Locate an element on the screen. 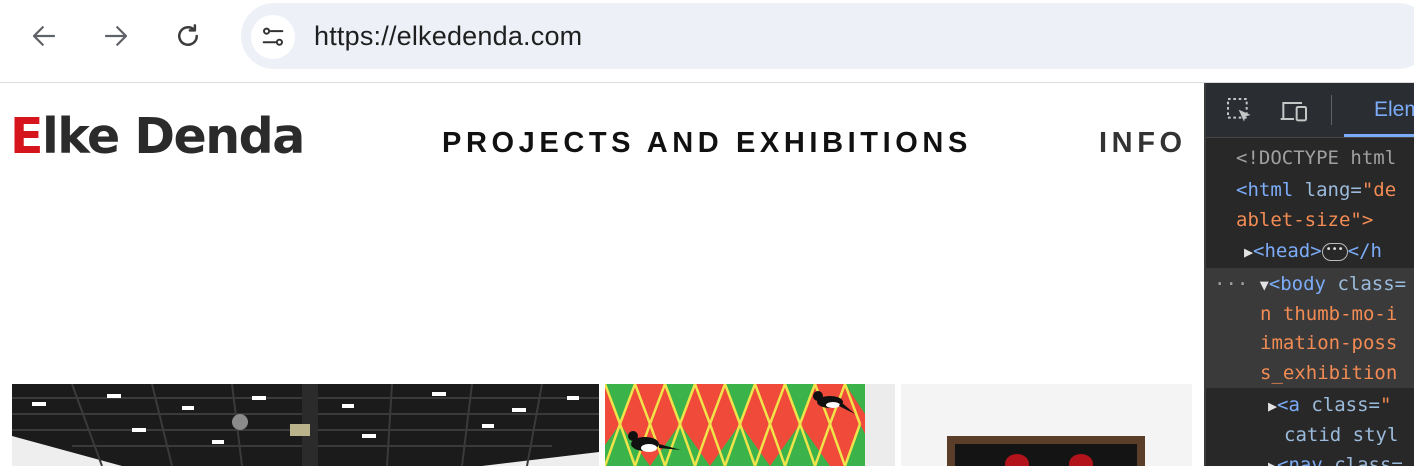 The height and width of the screenshot is (466, 1414). dom-line: s_exhibition is located at coordinates (1310, 373).